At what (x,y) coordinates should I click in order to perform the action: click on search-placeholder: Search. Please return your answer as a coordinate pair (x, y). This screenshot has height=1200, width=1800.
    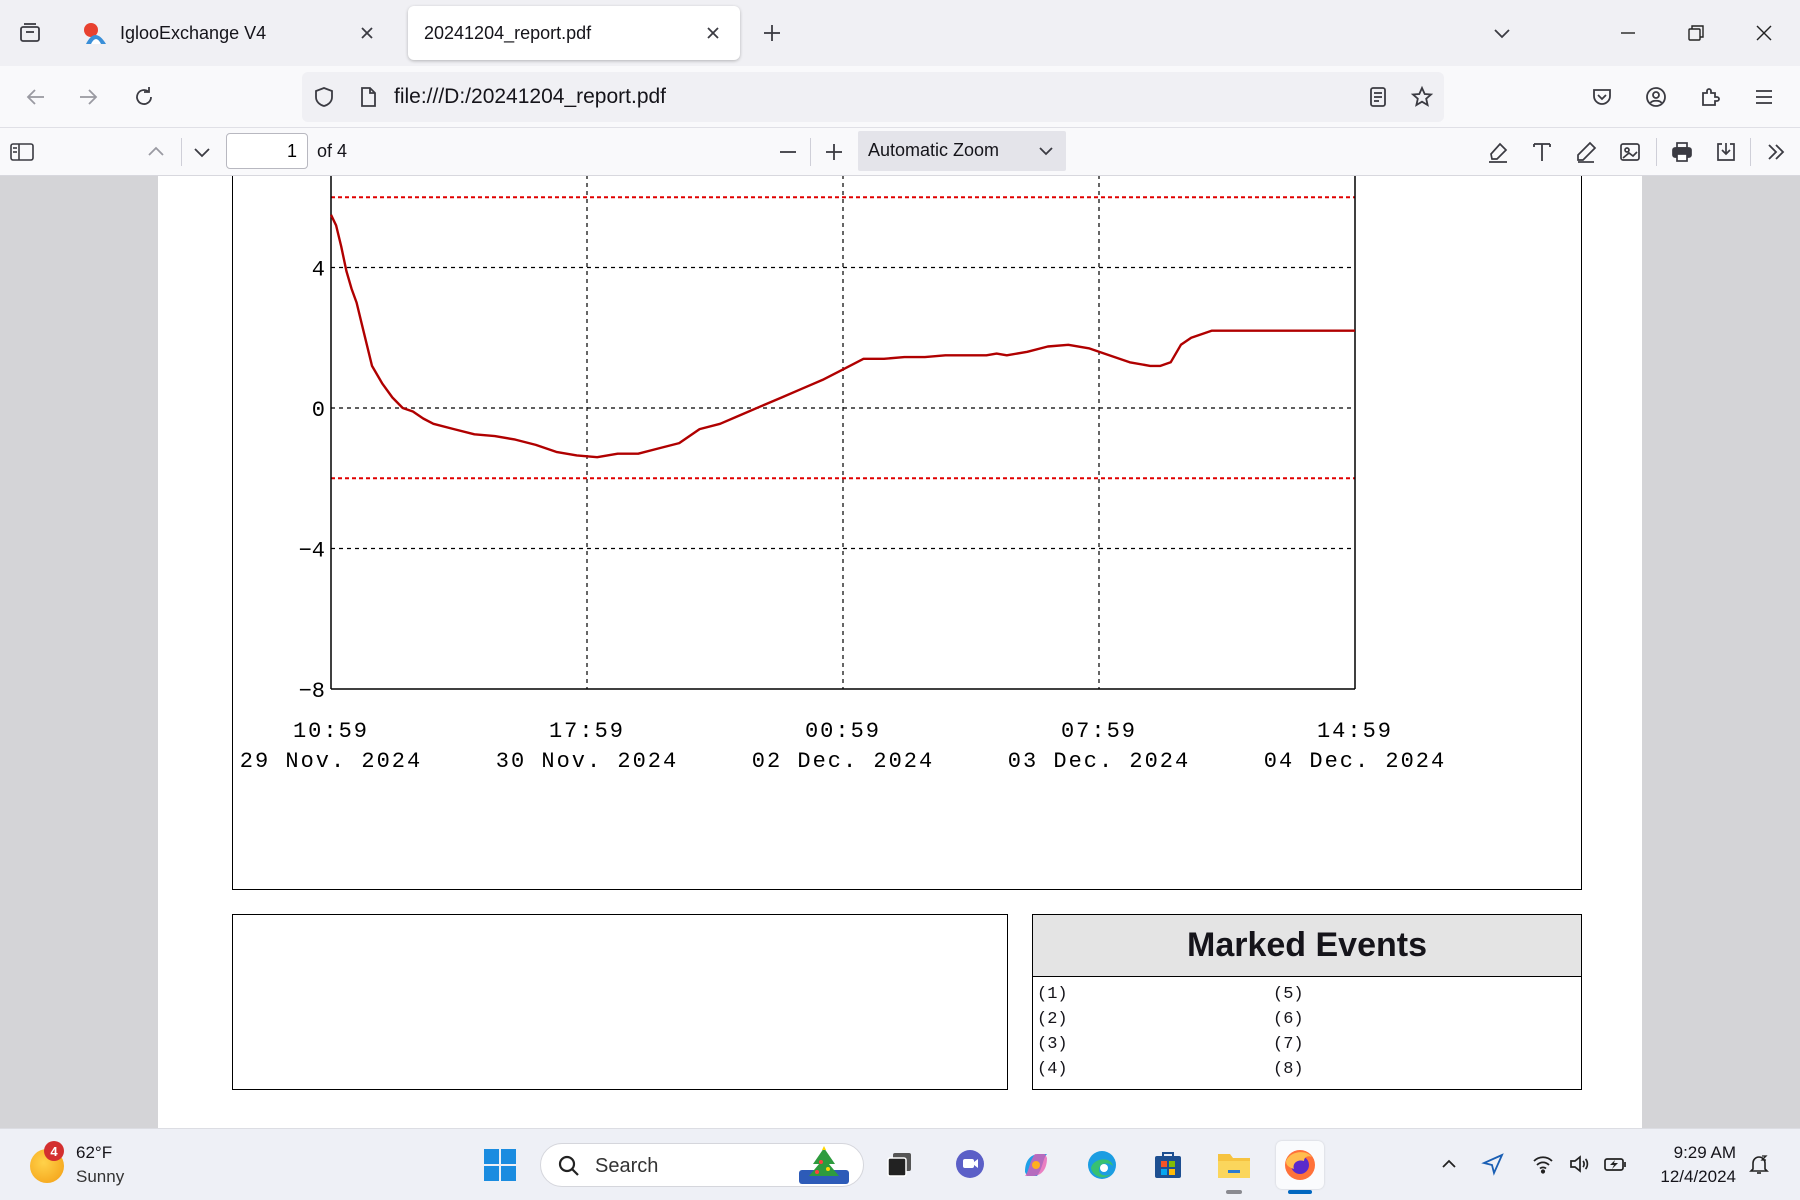
    Looking at the image, I should click on (627, 1166).